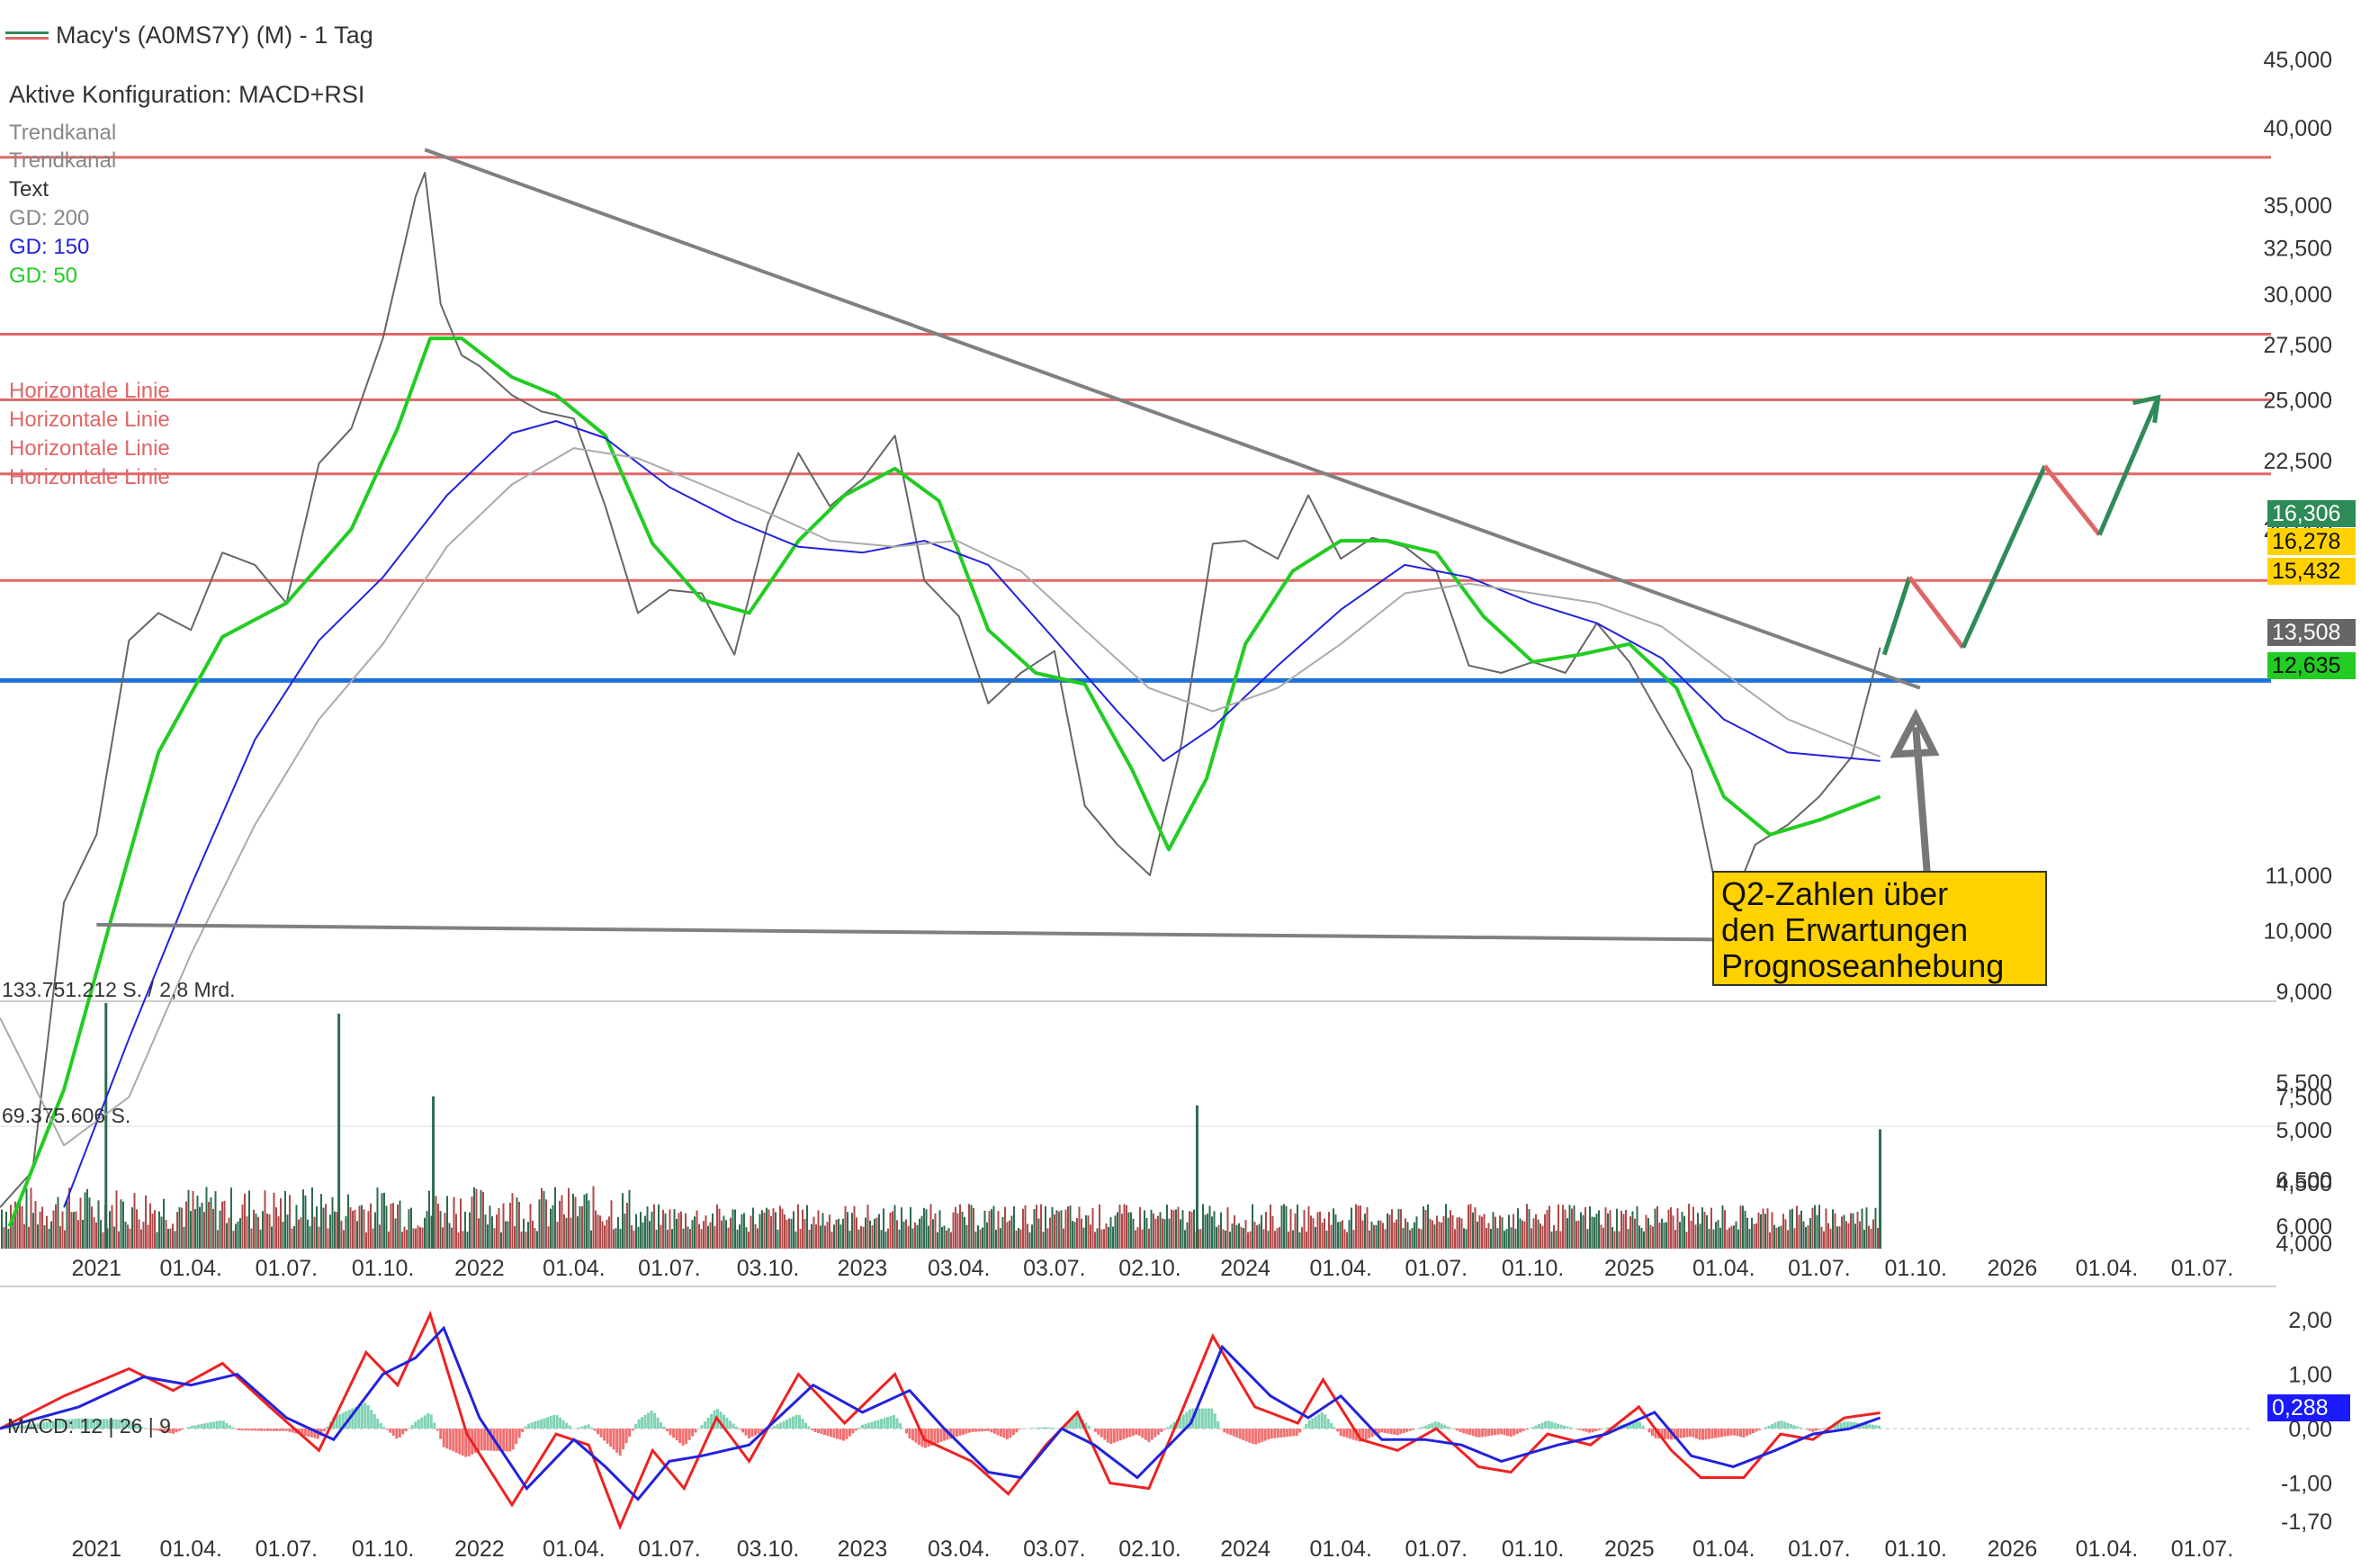 Image resolution: width=2361 pixels, height=1568 pixels. What do you see at coordinates (1835, 893) in the screenshot?
I see `annotation-line: Q2-Zahlen über` at bounding box center [1835, 893].